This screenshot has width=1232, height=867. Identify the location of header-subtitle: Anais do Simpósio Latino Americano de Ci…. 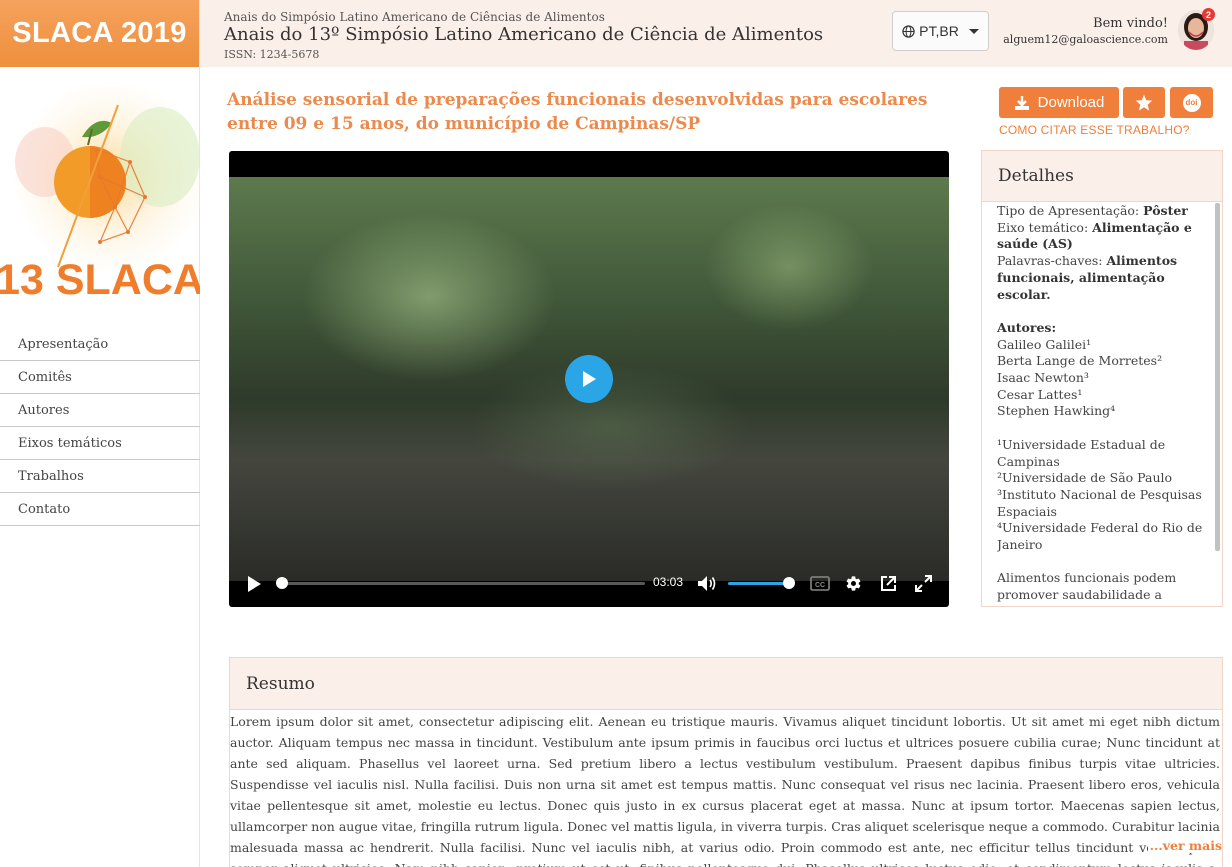
(414, 17).